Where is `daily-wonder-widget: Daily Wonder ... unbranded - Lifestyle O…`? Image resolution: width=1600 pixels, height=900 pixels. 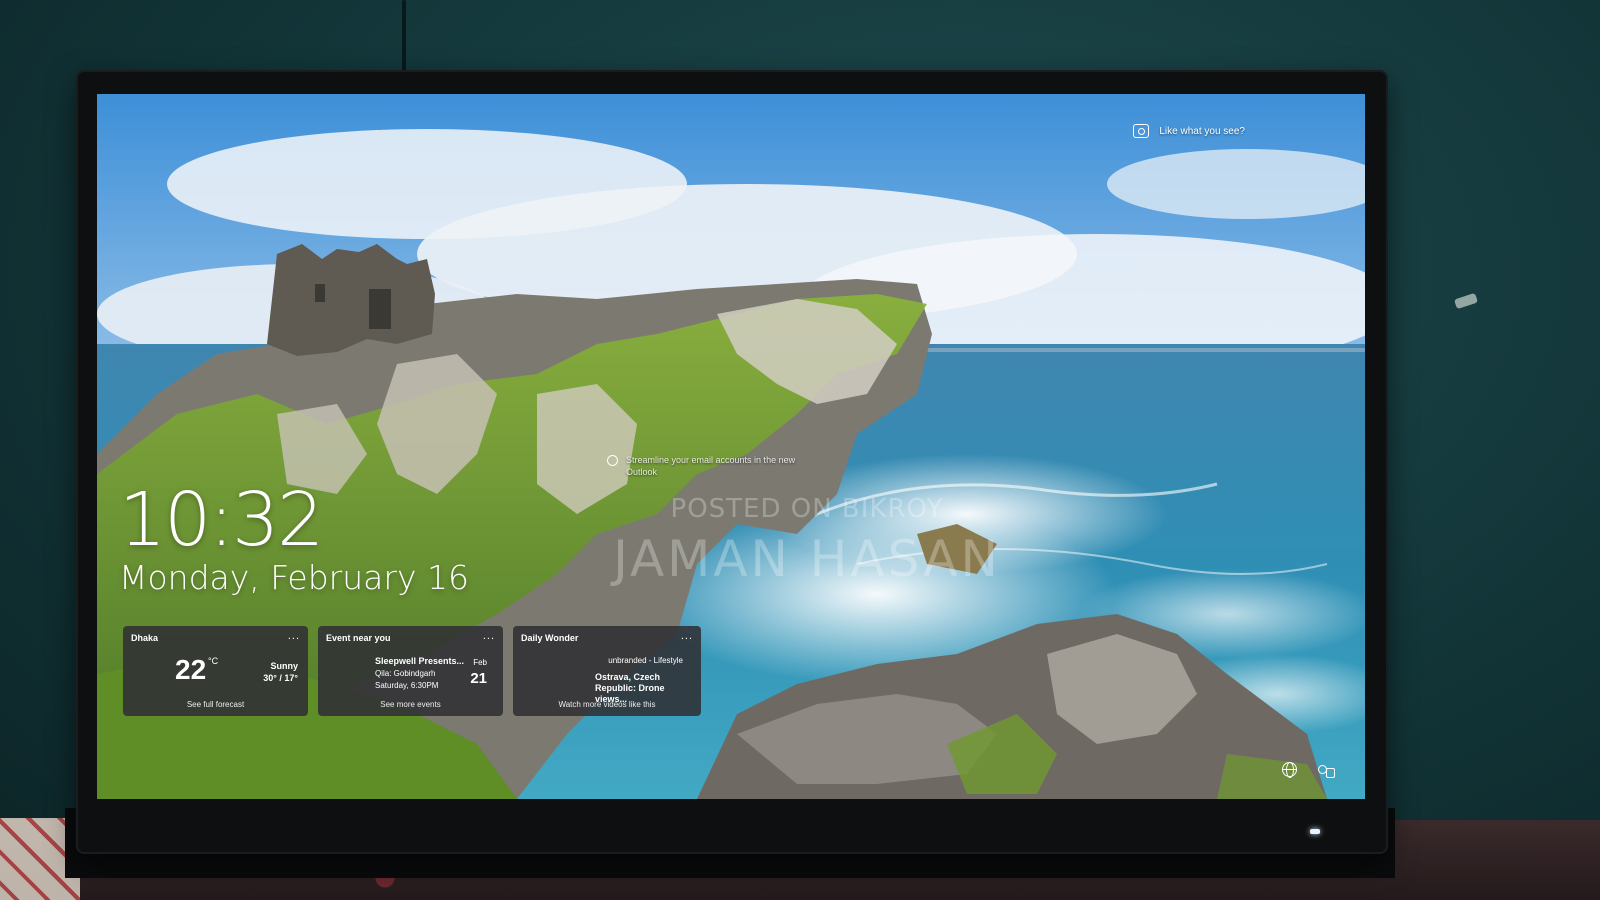 daily-wonder-widget: Daily Wonder ... unbranded - Lifestyle O… is located at coordinates (607, 671).